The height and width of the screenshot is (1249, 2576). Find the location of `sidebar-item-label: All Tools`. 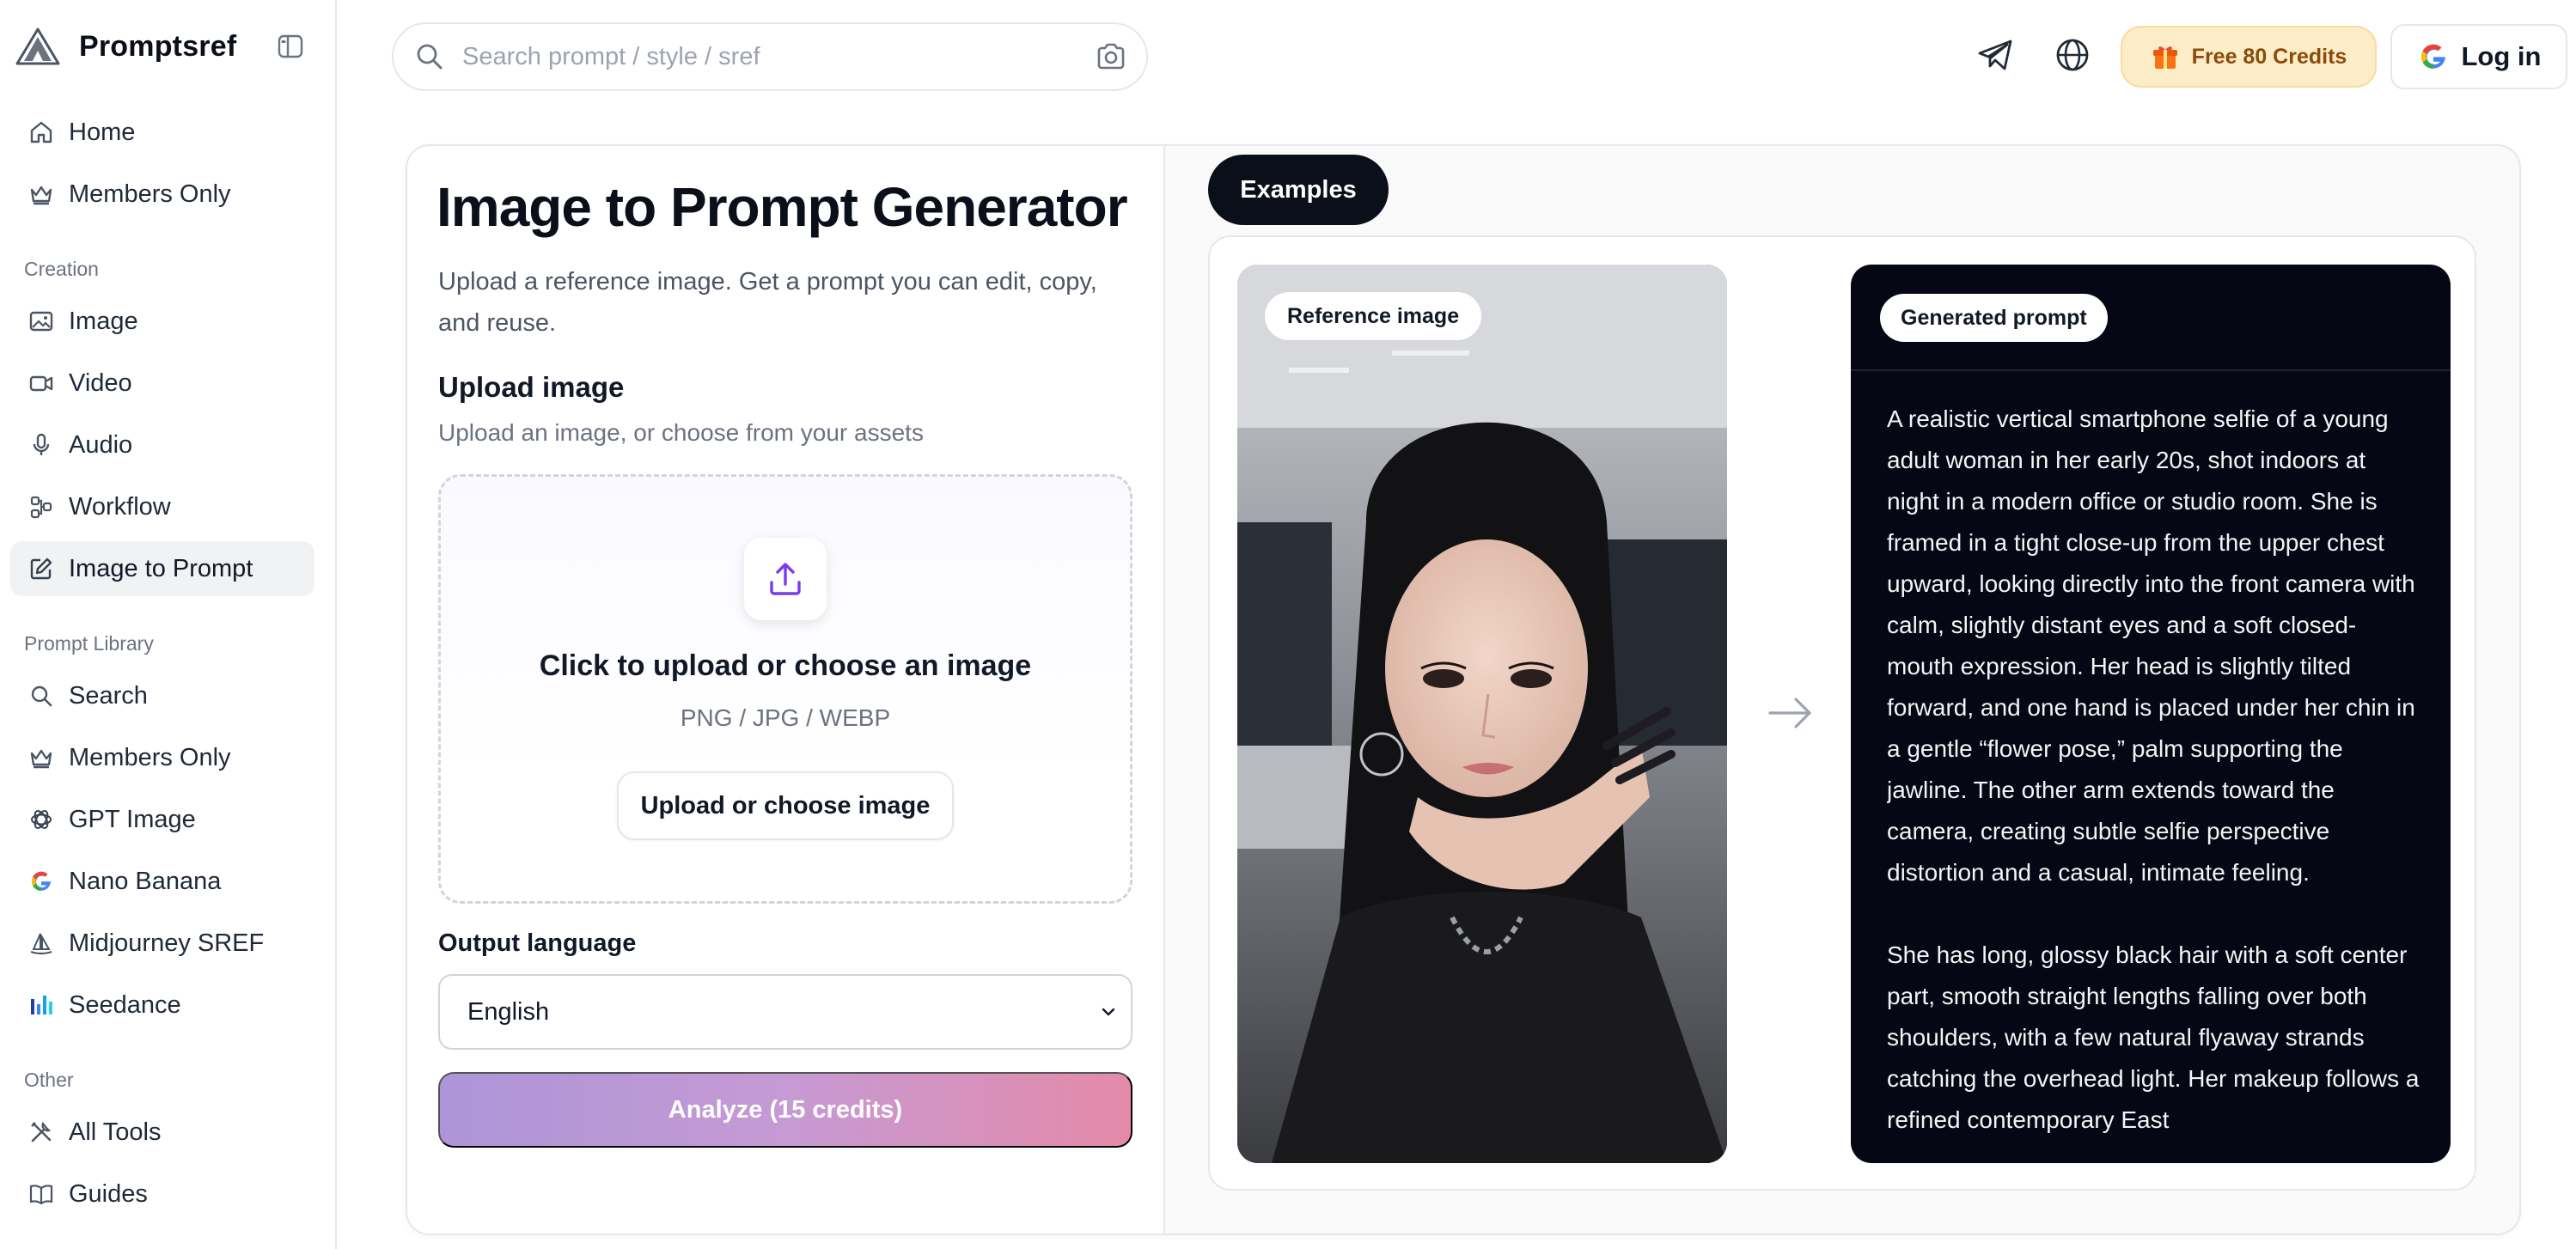

sidebar-item-label: All Tools is located at coordinates (115, 1132).